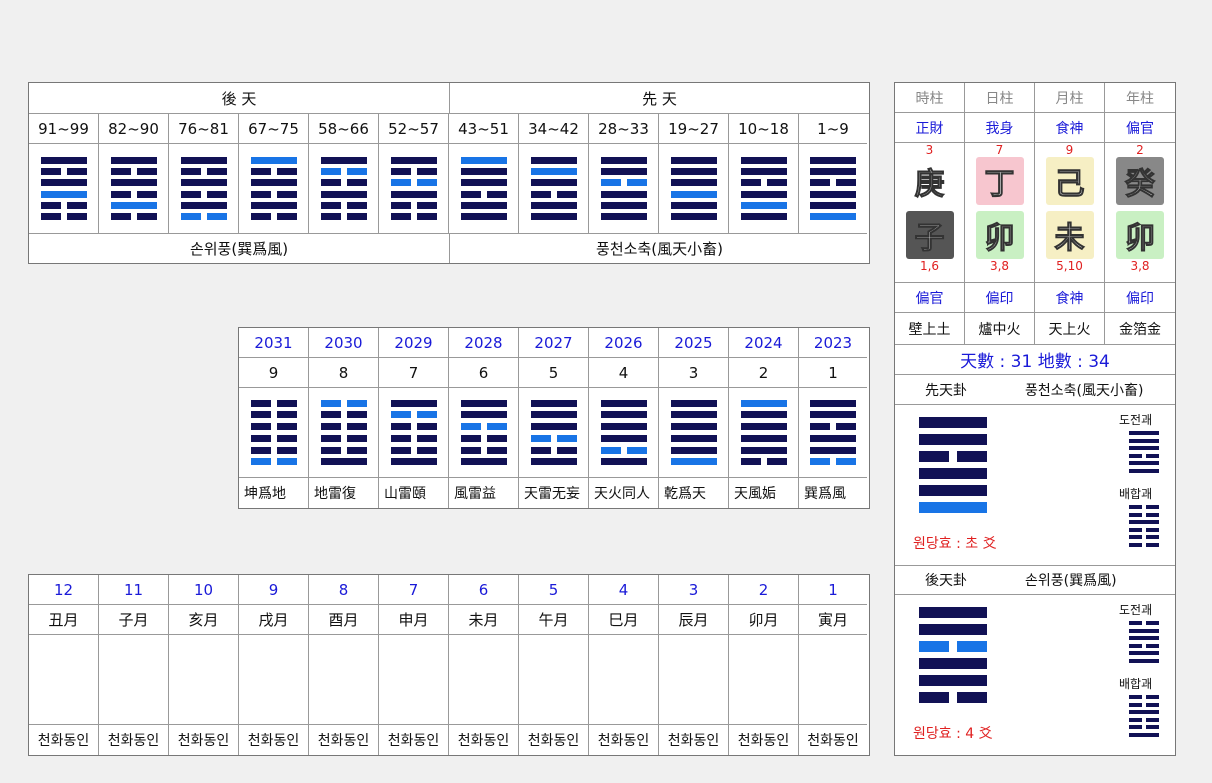 The width and height of the screenshot is (1212, 783). What do you see at coordinates (999, 266) in the screenshot?
I see `branch-number: 3,8` at bounding box center [999, 266].